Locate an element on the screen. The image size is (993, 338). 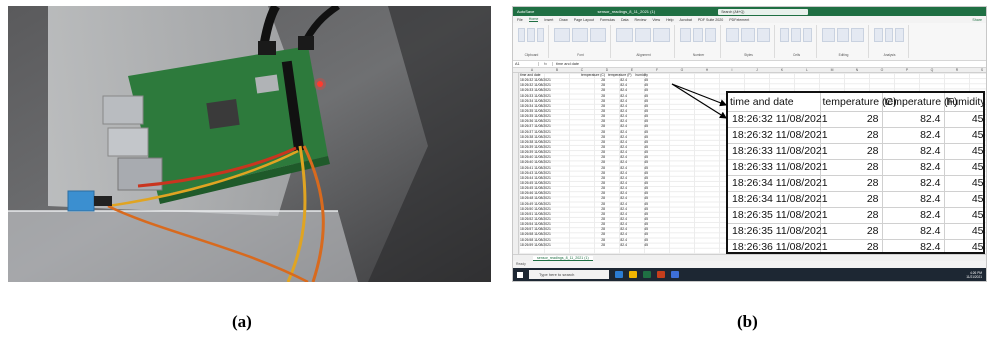
menu-item-pdf-suite-2020: PDF Suite 2020 is located at coordinates (710, 20).